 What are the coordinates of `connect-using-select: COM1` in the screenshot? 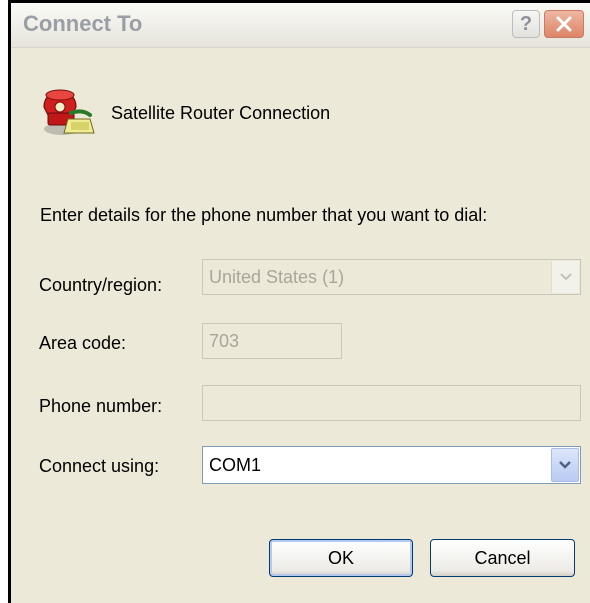 It's located at (391, 465).